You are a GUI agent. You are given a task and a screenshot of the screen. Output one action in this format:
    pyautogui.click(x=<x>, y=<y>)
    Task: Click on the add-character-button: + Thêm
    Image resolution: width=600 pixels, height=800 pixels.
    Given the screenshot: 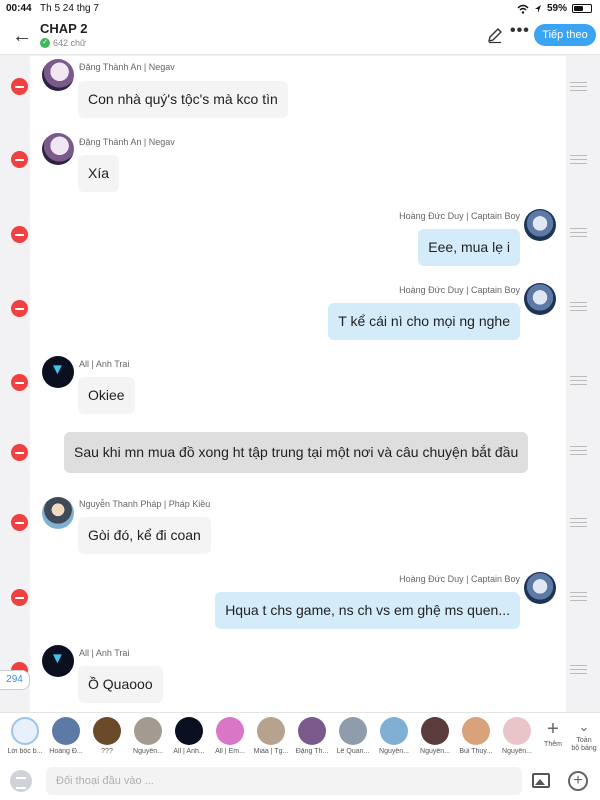 What is the action you would take?
    pyautogui.click(x=553, y=733)
    